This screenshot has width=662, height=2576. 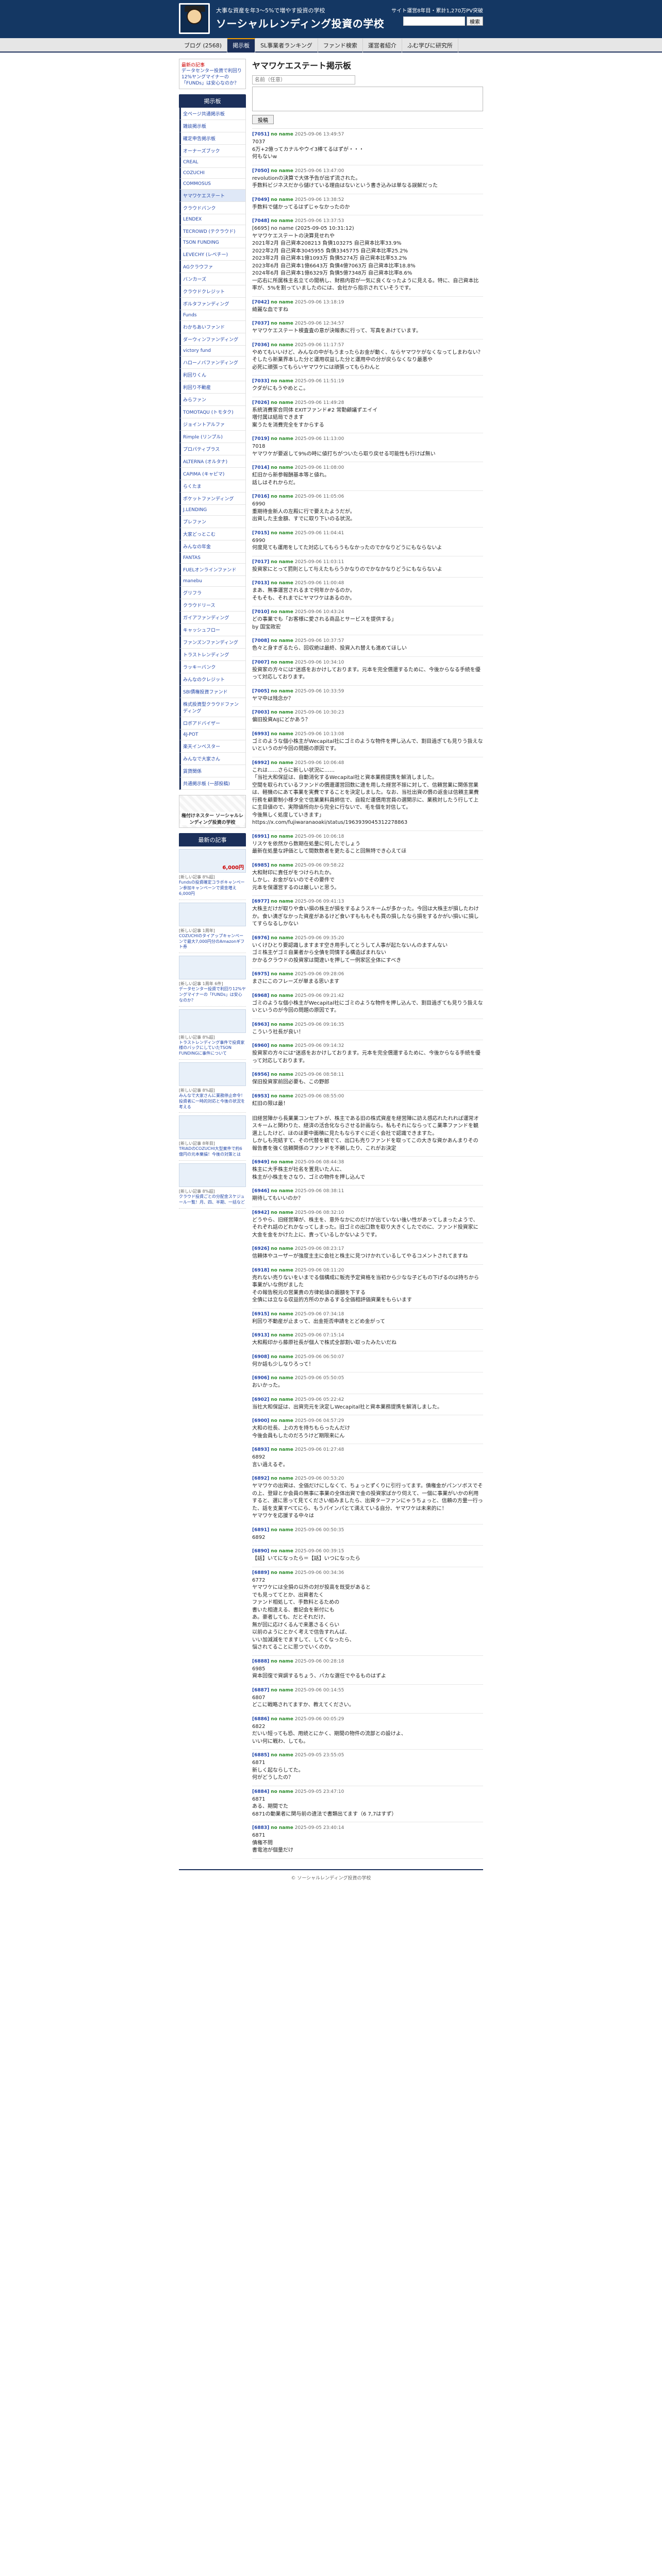 What do you see at coordinates (212, 708) in the screenshot?
I see `sidebar-board-item: 株式投資型クラウドファンディング` at bounding box center [212, 708].